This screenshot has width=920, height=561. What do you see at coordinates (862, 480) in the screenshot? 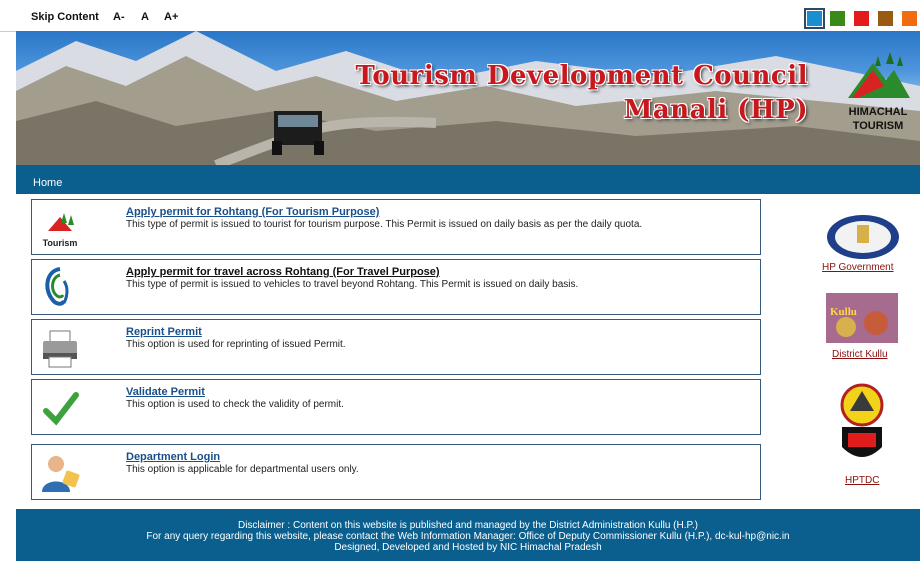
I see `hptdc-link: HPTDC` at bounding box center [862, 480].